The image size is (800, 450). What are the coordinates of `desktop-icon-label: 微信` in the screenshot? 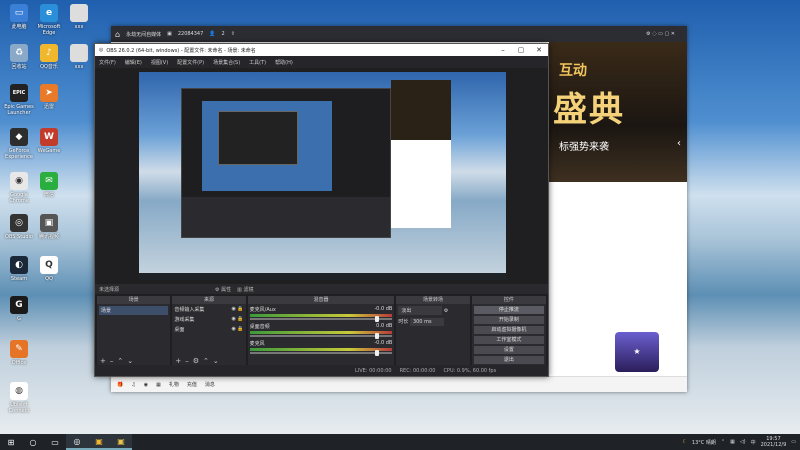 It's located at (48, 195).